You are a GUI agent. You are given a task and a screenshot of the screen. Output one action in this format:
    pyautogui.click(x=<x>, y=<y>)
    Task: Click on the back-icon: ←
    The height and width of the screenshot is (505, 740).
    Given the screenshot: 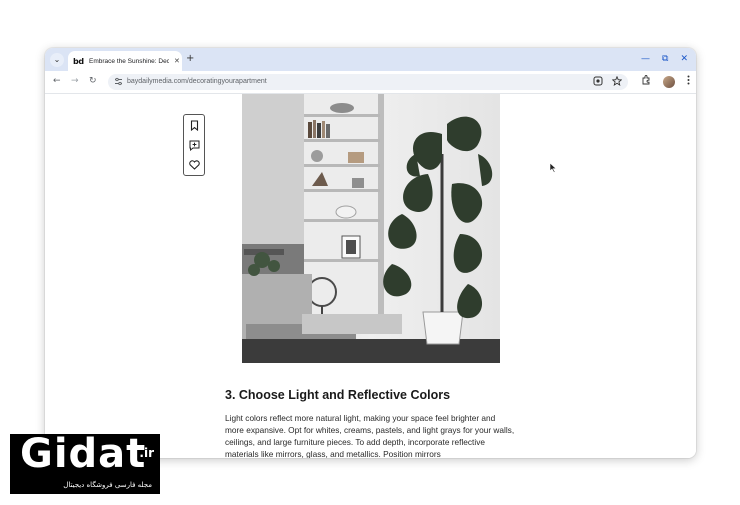 What is the action you would take?
    pyautogui.click(x=57, y=81)
    